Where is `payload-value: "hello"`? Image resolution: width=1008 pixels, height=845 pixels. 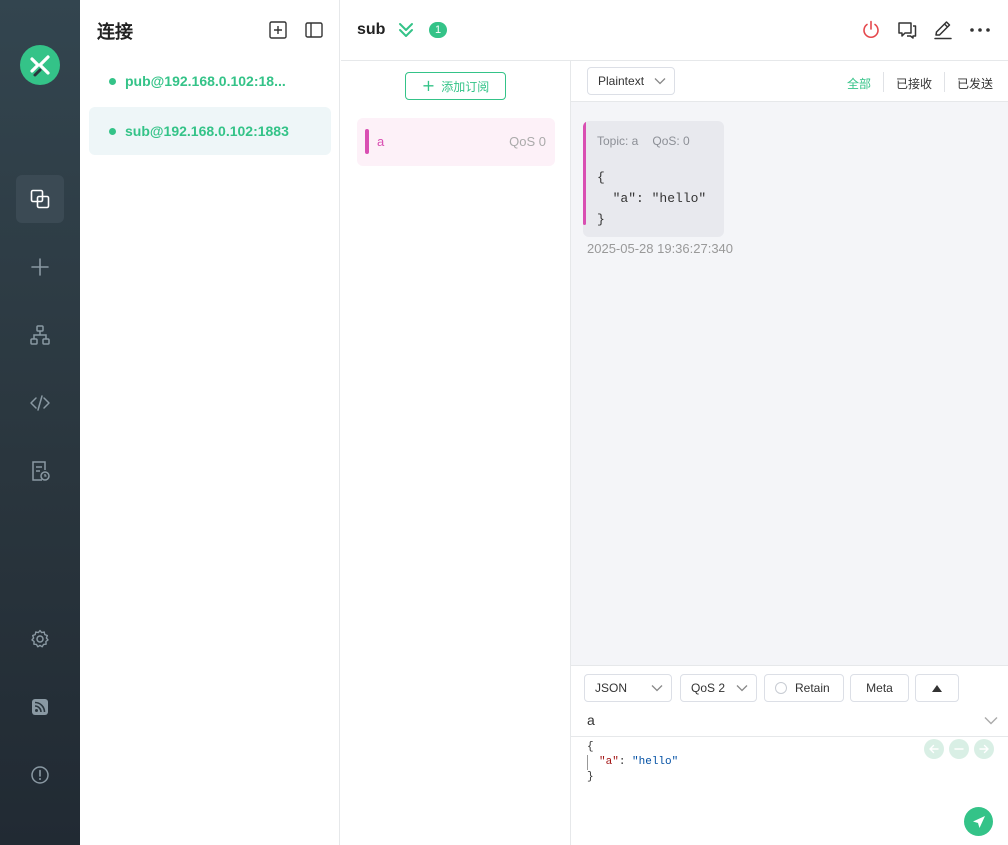 payload-value: "hello" is located at coordinates (655, 762).